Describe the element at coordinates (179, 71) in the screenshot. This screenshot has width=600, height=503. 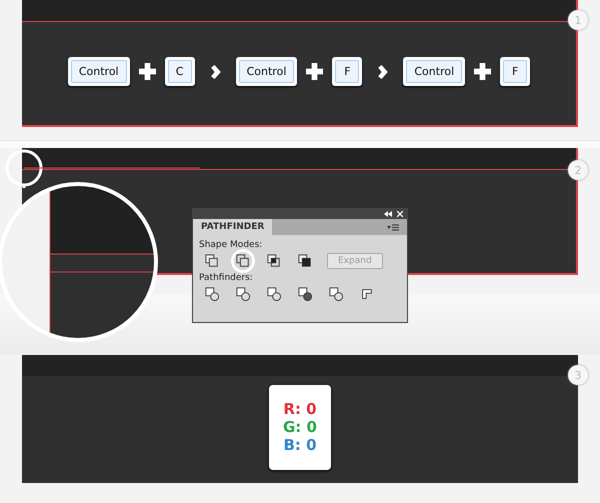
I see `keyboard-key: C` at that location.